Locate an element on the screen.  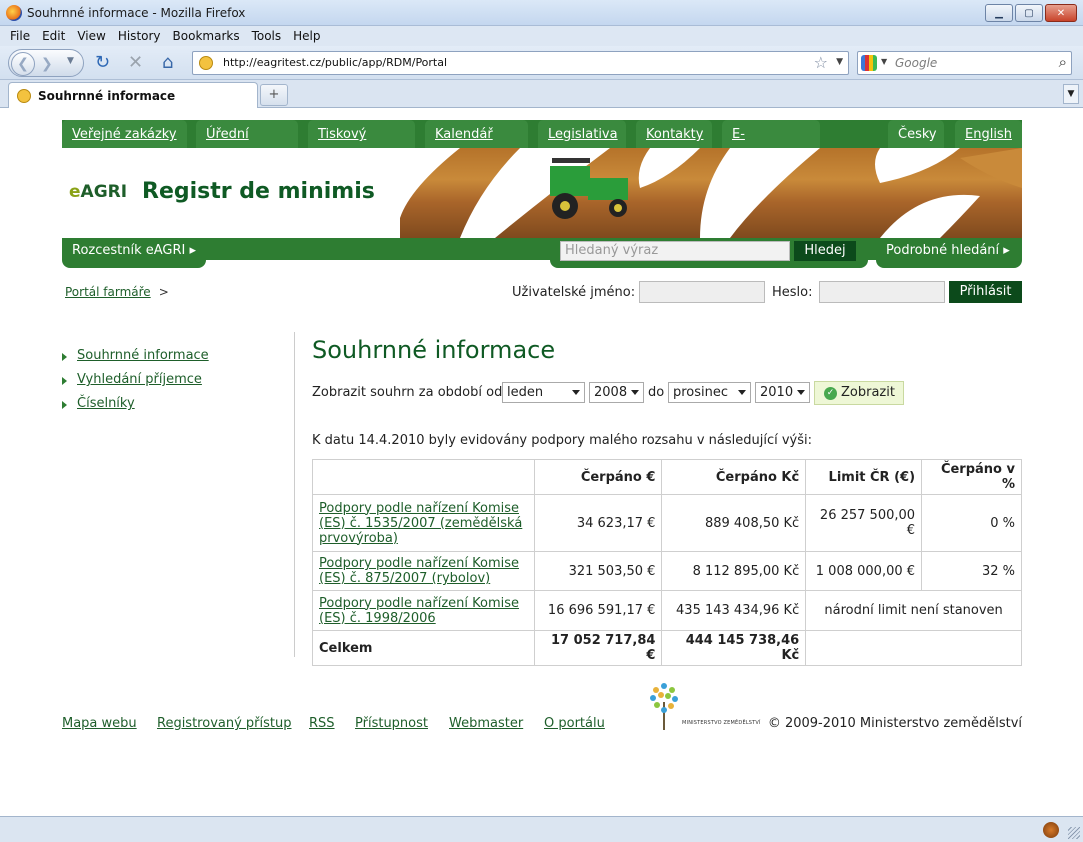
menu-history: History is located at coordinates (139, 36).